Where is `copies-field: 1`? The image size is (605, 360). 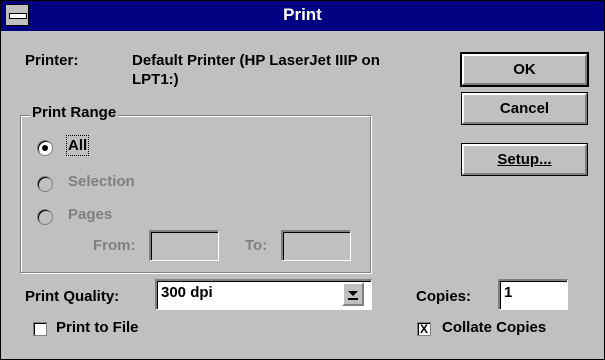 copies-field: 1 is located at coordinates (533, 294).